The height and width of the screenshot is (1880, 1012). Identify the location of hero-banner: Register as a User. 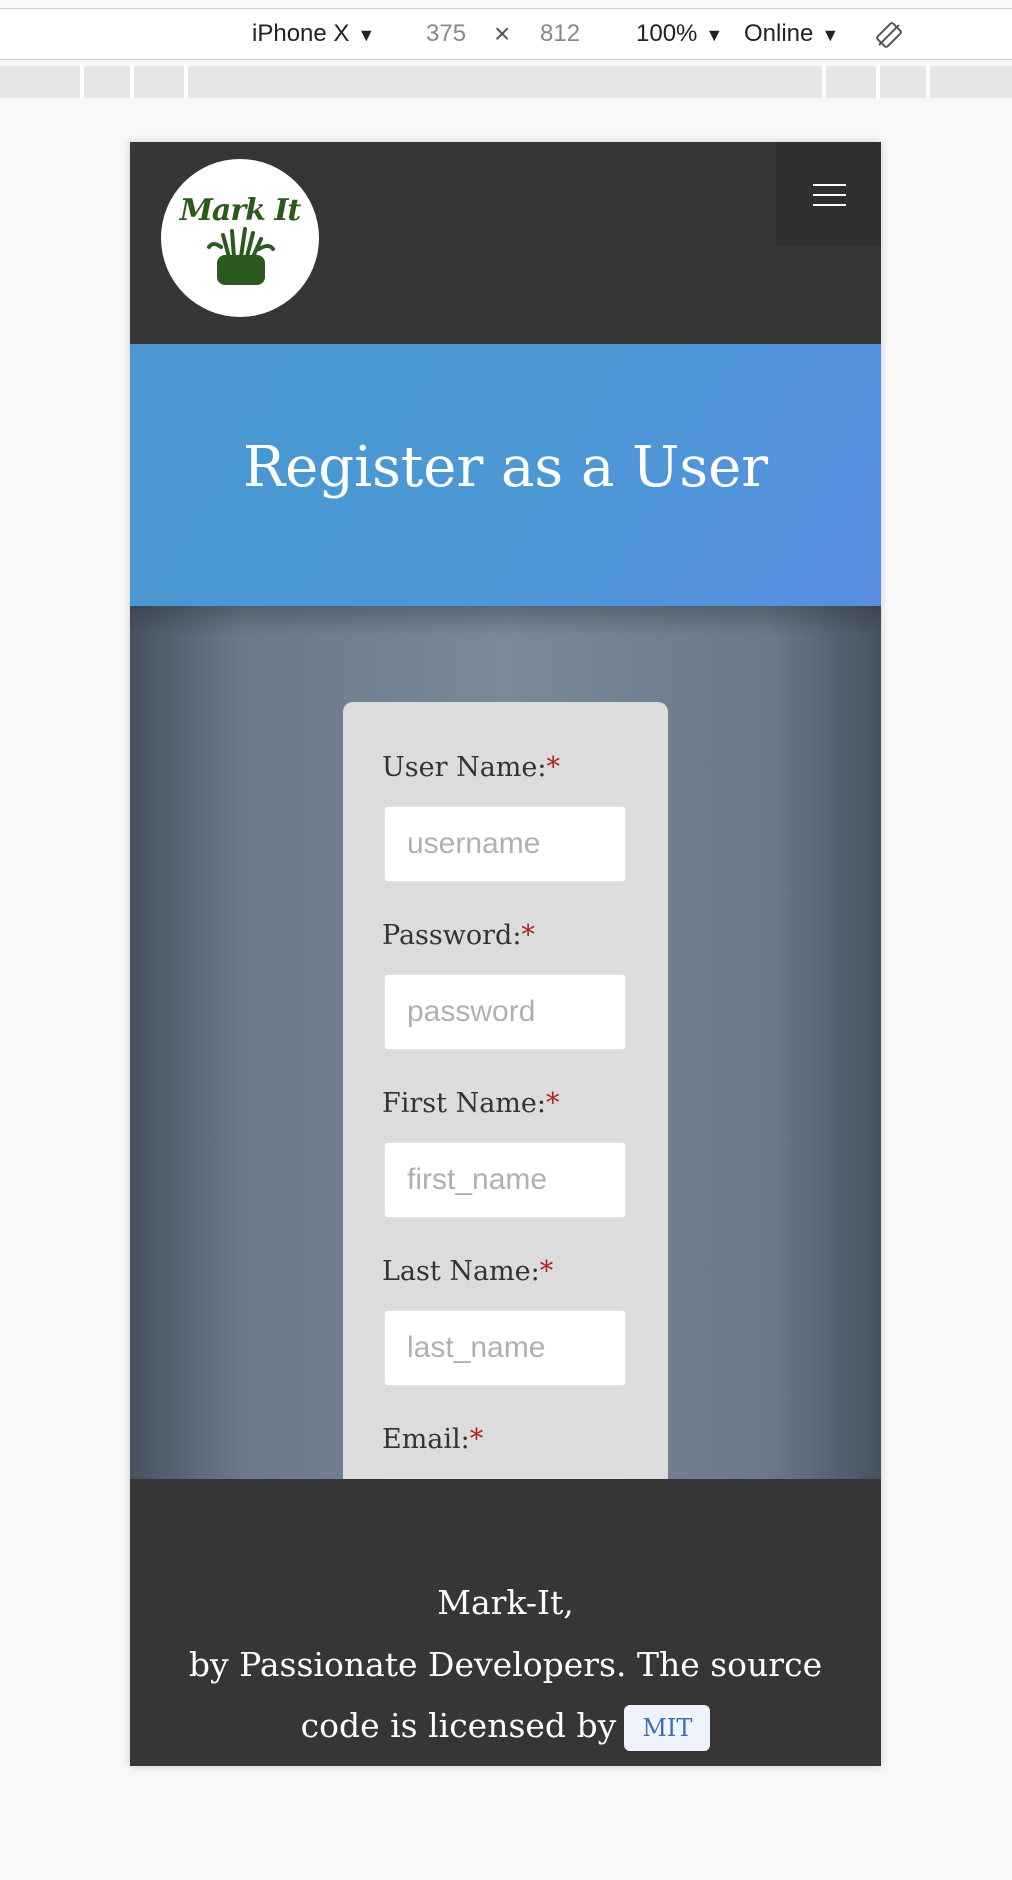
(505, 475).